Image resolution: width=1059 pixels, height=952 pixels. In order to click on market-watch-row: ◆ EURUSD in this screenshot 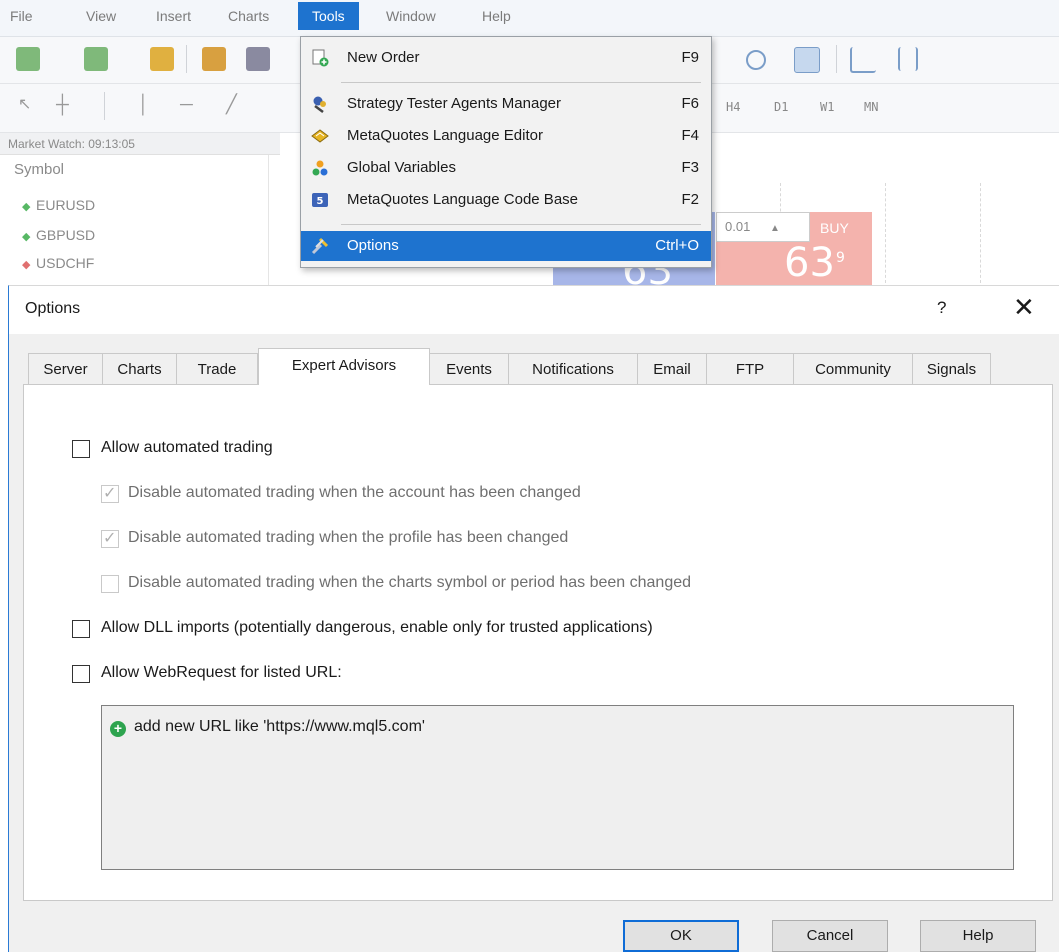, I will do `click(58, 205)`.